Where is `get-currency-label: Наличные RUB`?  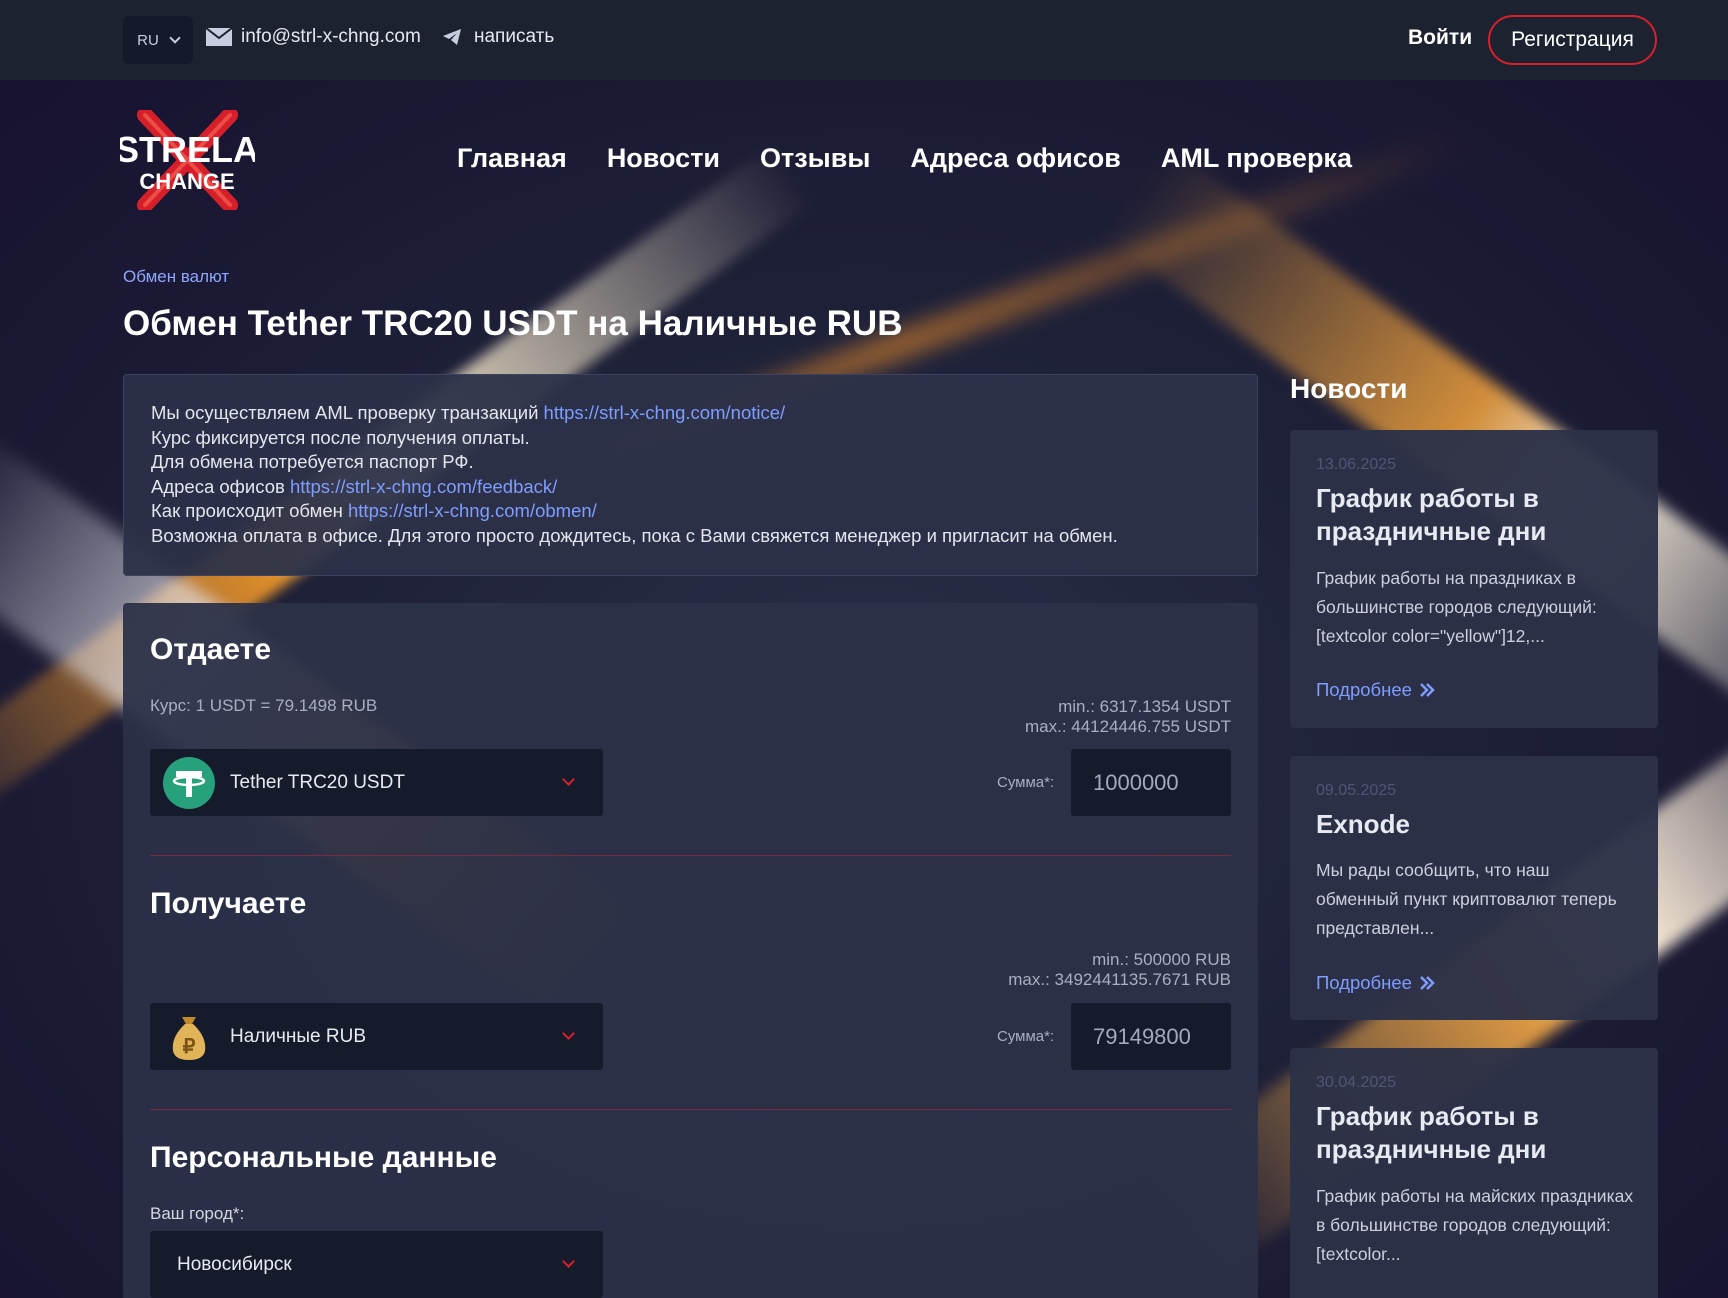 get-currency-label: Наличные RUB is located at coordinates (298, 1036).